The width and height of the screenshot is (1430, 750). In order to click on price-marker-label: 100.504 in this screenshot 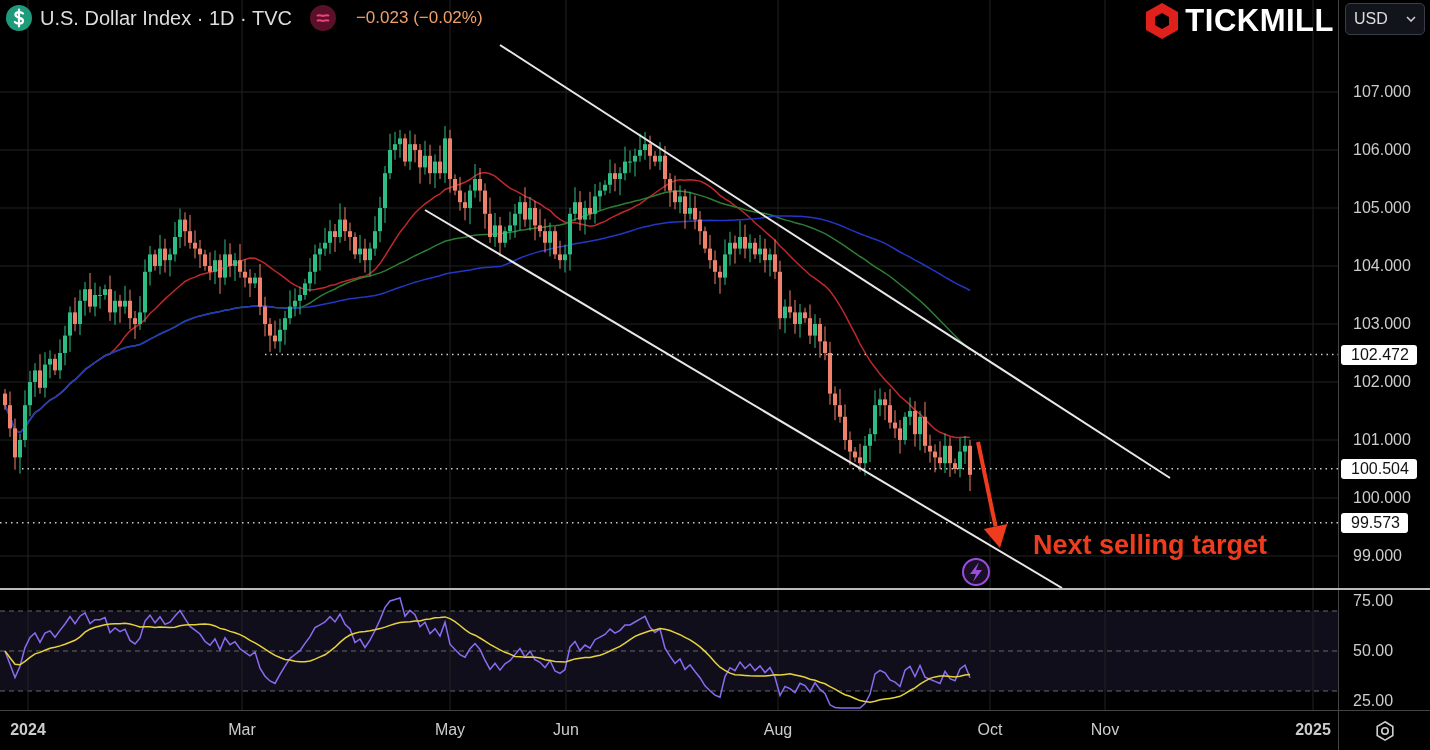, I will do `click(1379, 468)`.